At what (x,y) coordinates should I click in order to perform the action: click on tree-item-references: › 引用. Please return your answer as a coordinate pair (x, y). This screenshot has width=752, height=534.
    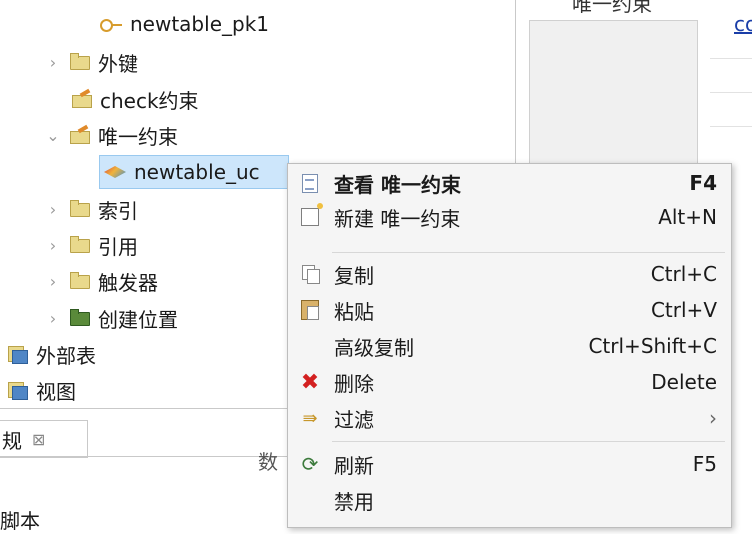
    Looking at the image, I should click on (92, 245).